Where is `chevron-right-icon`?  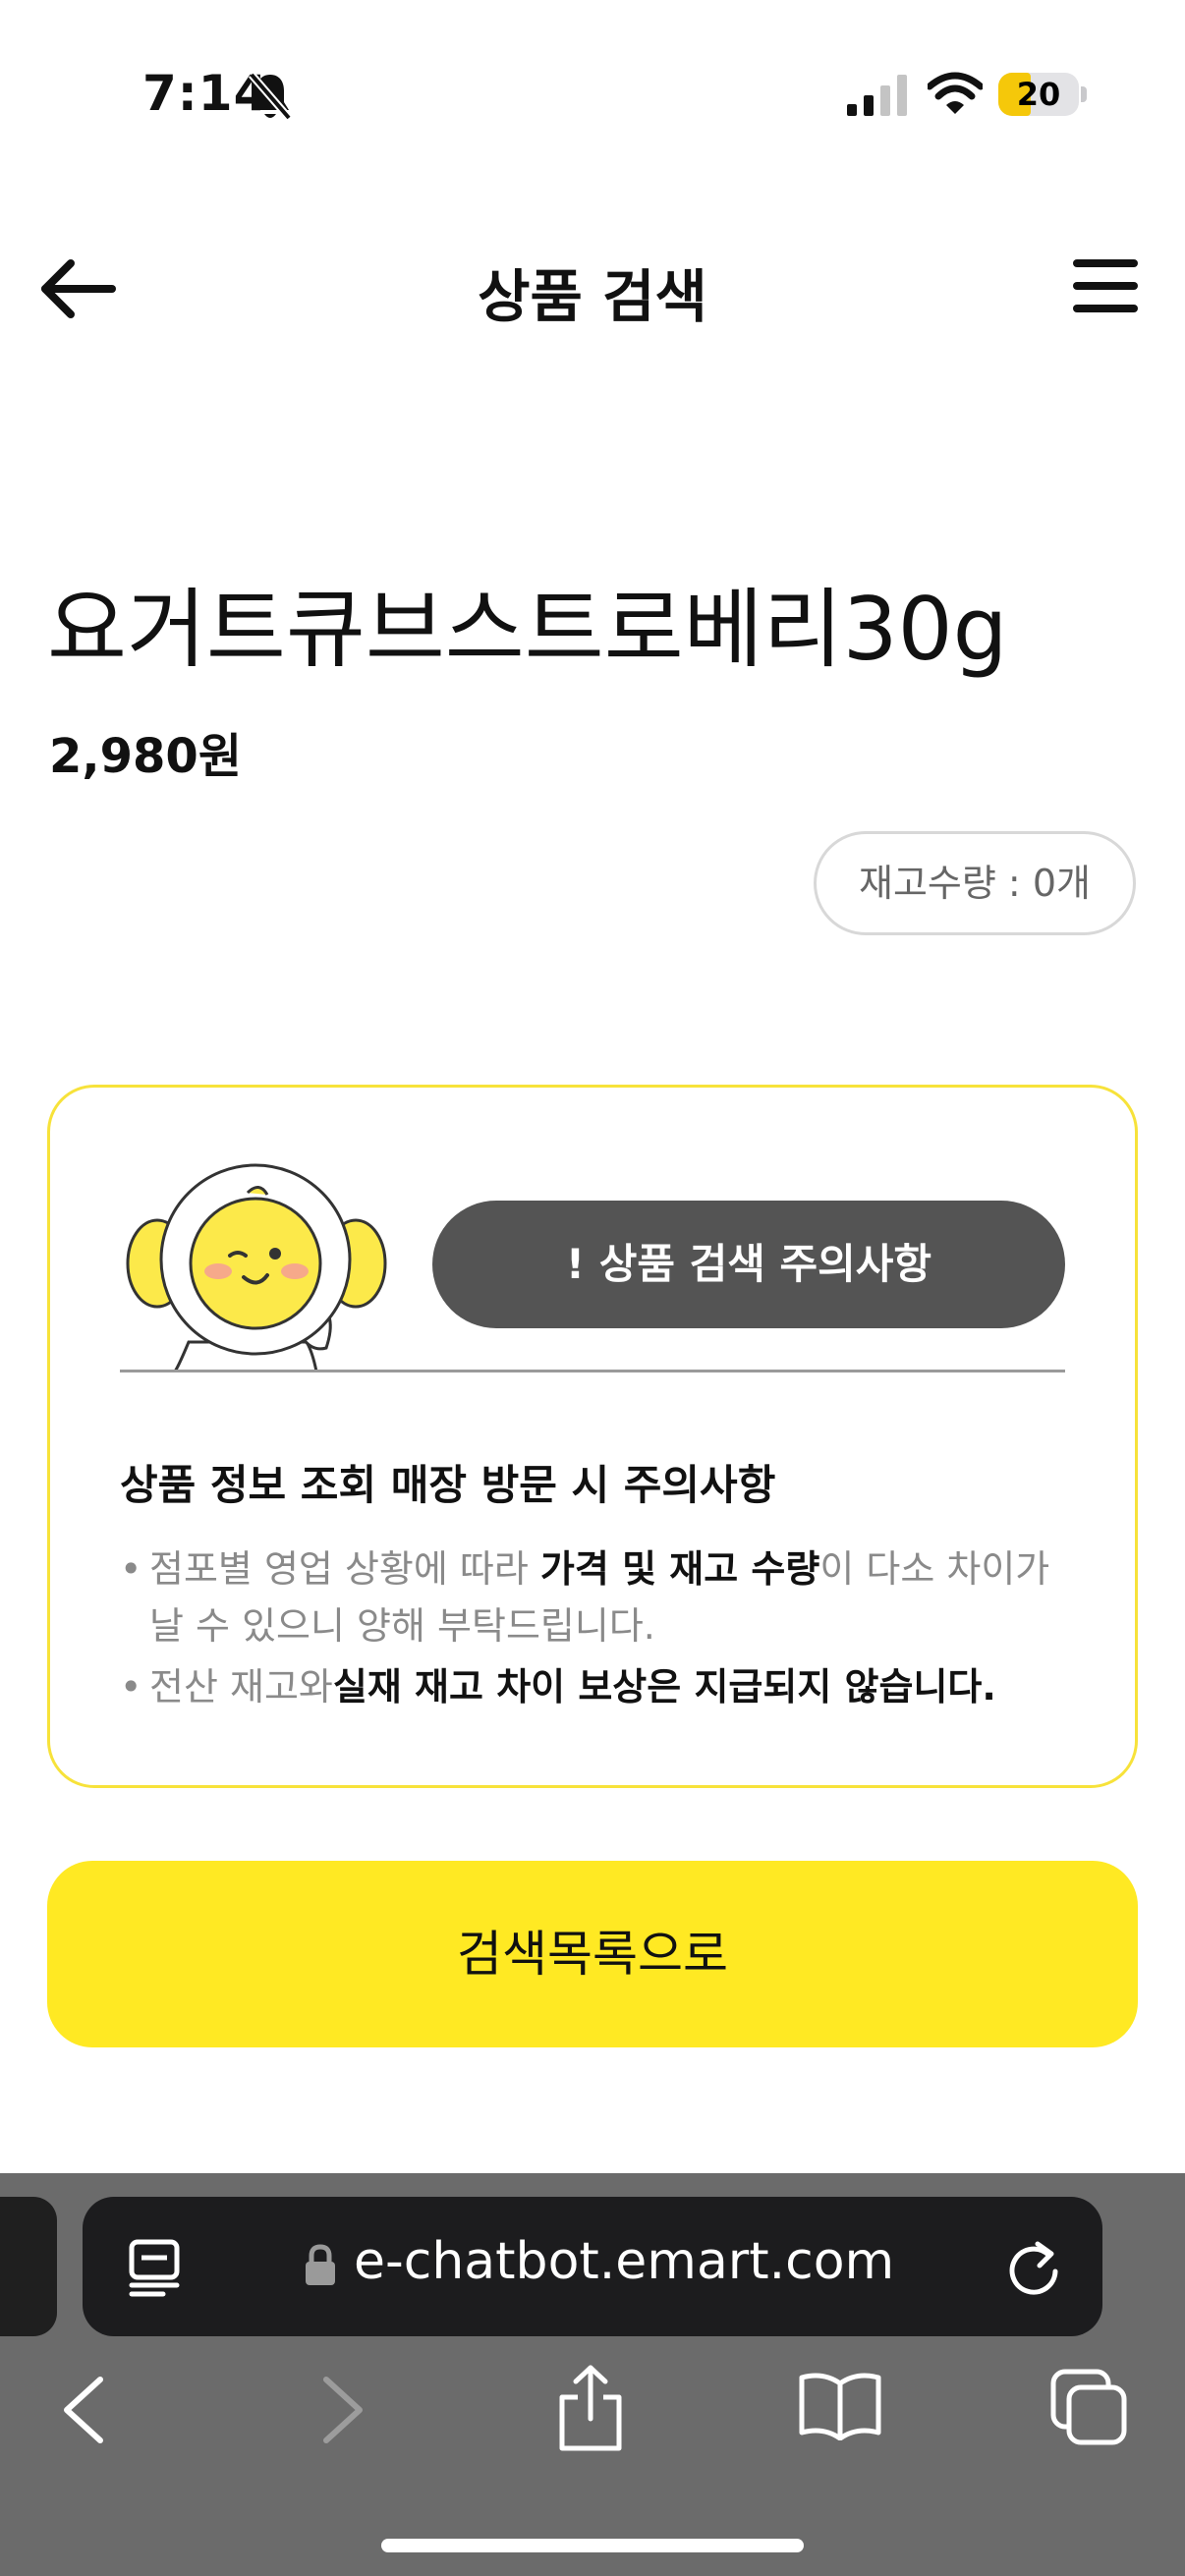 chevron-right-icon is located at coordinates (343, 2410).